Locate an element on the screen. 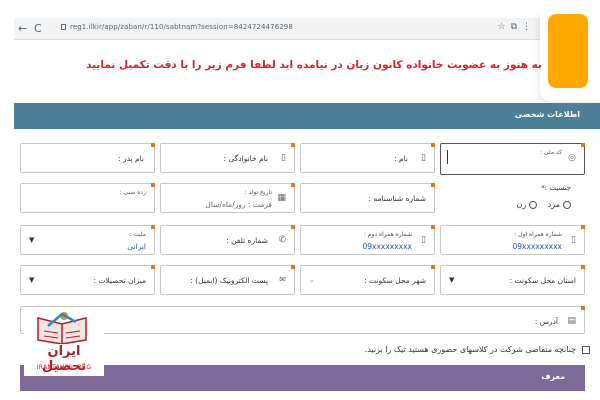  field-label: میزان تحصیلات : is located at coordinates (119, 280).